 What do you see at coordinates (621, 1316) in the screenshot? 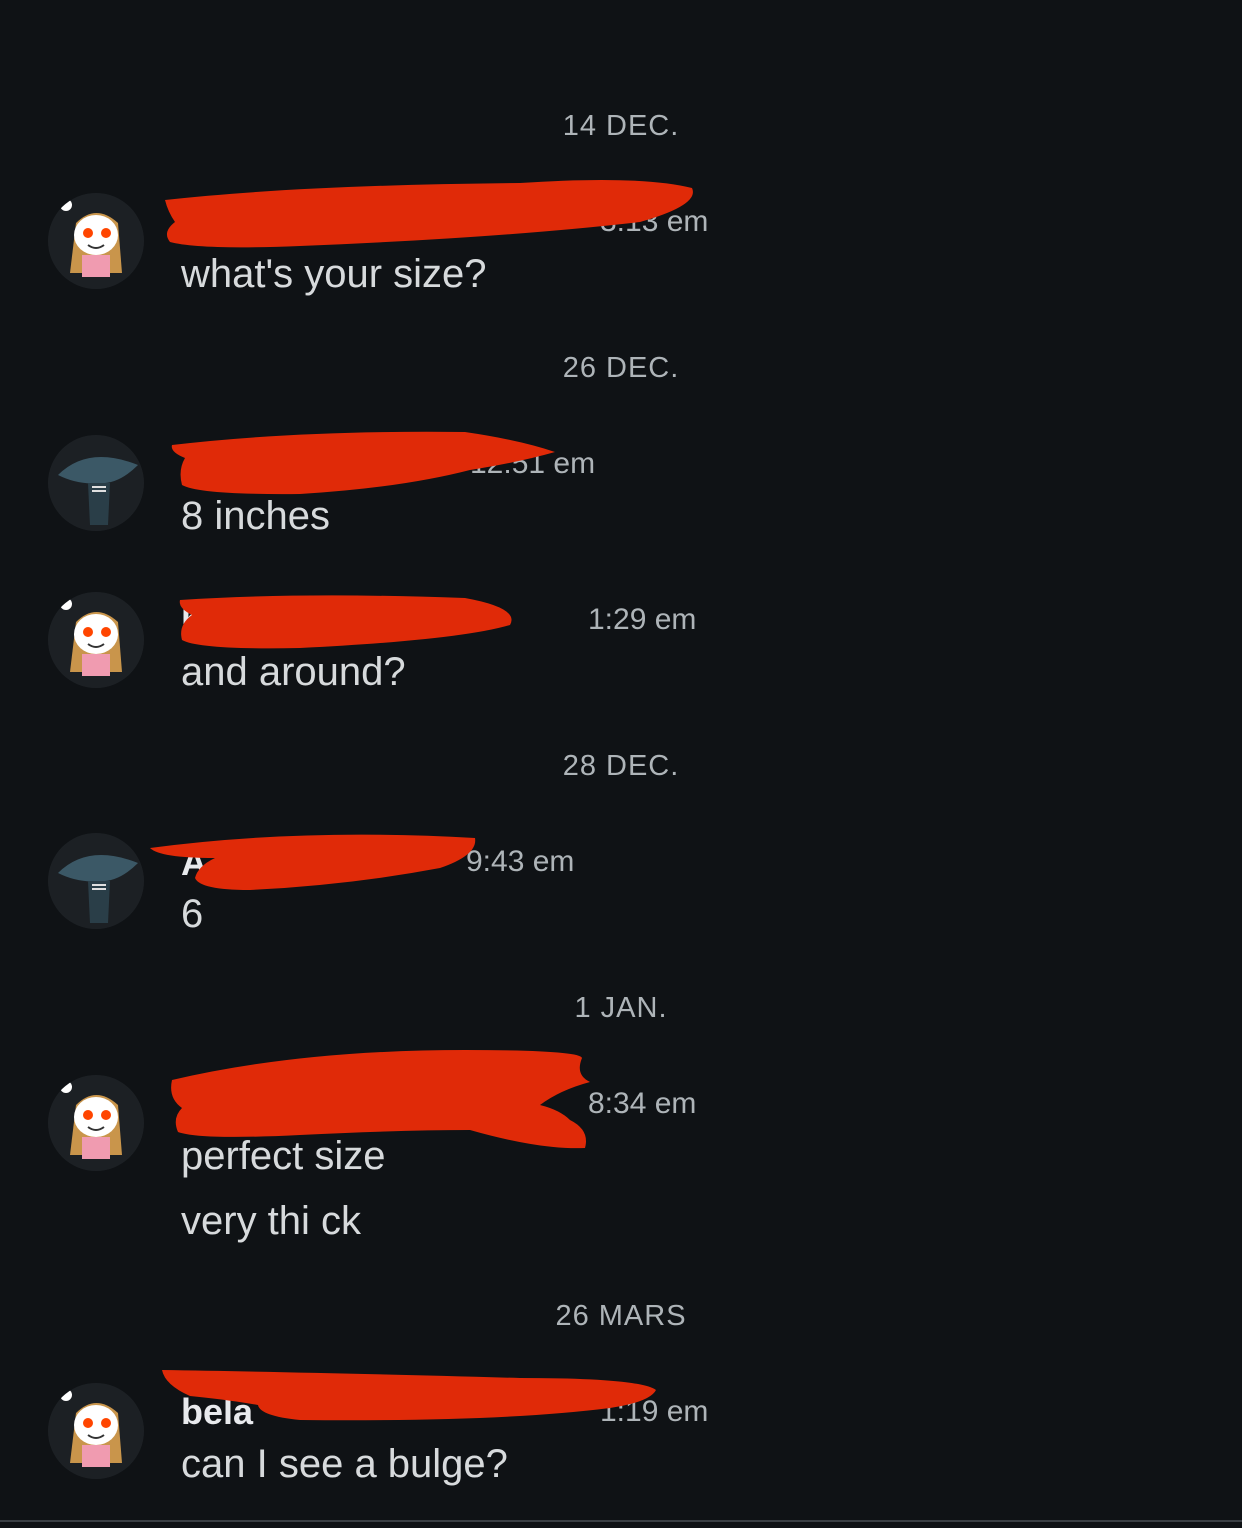
I see `date-separator: 26 MARS` at bounding box center [621, 1316].